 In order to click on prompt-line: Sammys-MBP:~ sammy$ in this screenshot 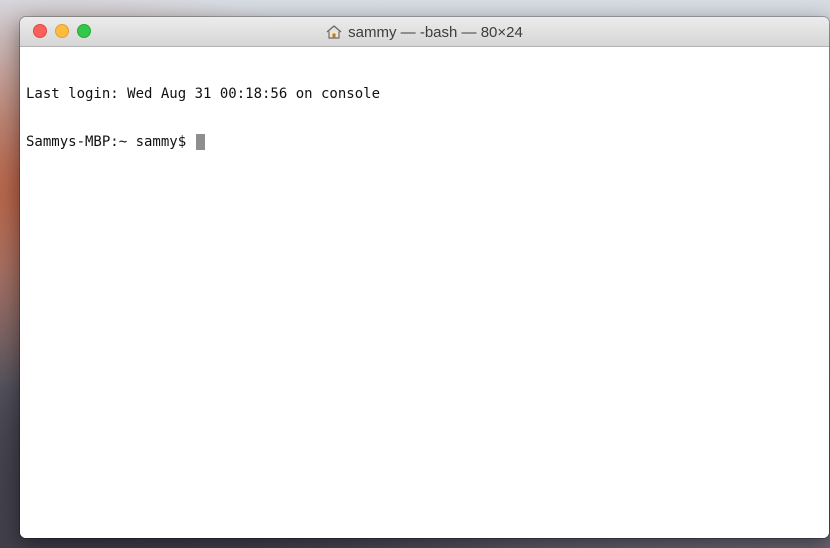, I will do `click(427, 142)`.